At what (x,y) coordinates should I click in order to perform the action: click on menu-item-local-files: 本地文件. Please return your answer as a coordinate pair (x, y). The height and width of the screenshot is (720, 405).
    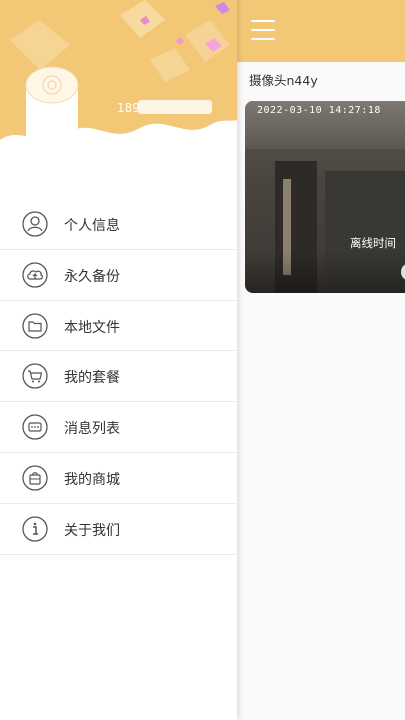
    Looking at the image, I should click on (118, 326).